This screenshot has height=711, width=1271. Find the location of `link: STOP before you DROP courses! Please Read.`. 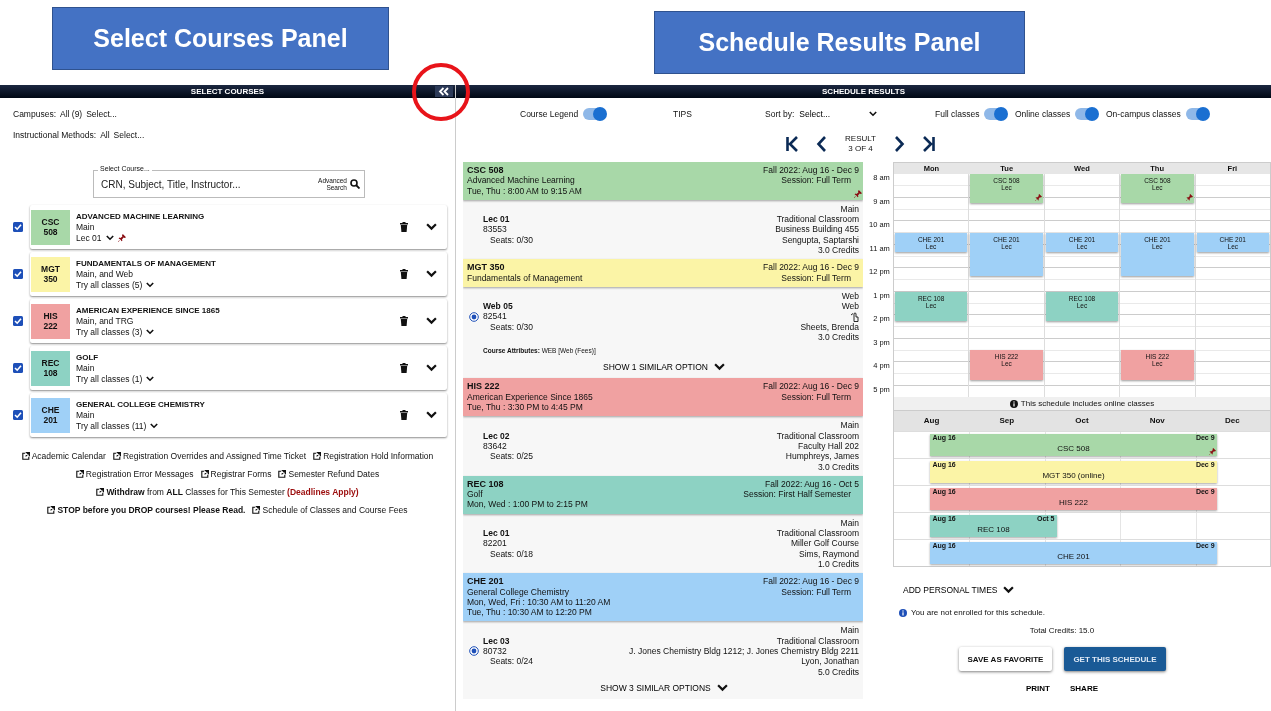

link: STOP before you DROP courses! Please Read. is located at coordinates (146, 510).